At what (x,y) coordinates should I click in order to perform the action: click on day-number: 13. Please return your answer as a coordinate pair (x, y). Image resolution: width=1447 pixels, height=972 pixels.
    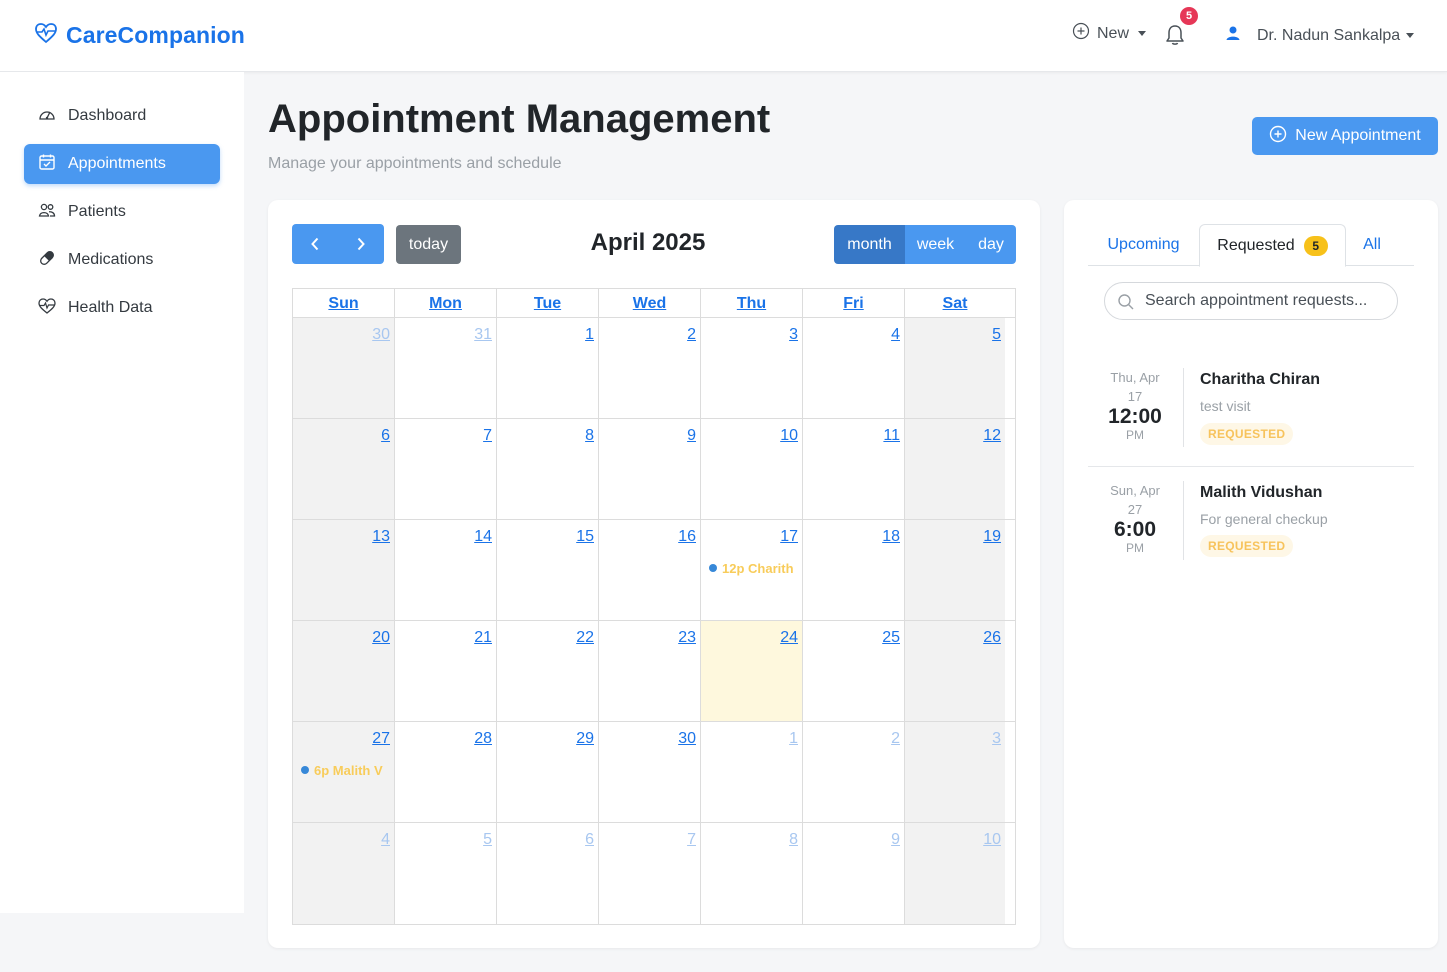
    Looking at the image, I should click on (381, 537).